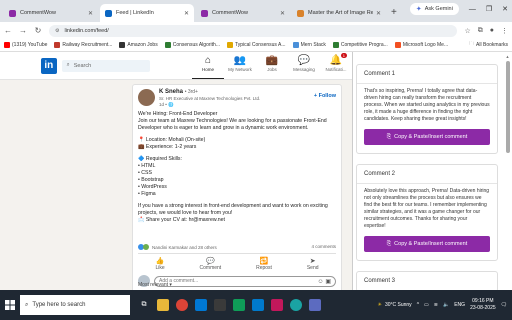 This screenshot has width=512, height=320. Describe the element at coordinates (480, 31) in the screenshot. I see `extensions-icon: ⧉` at that location.